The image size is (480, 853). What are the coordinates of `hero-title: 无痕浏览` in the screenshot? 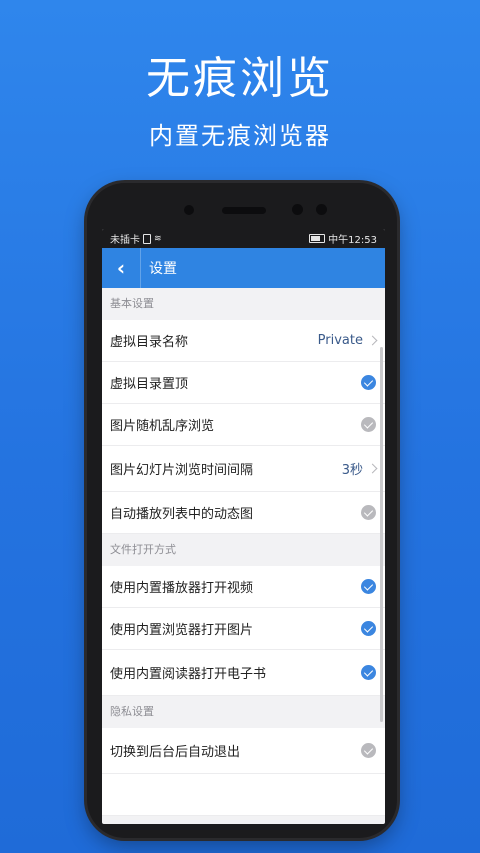 It's located at (240, 78).